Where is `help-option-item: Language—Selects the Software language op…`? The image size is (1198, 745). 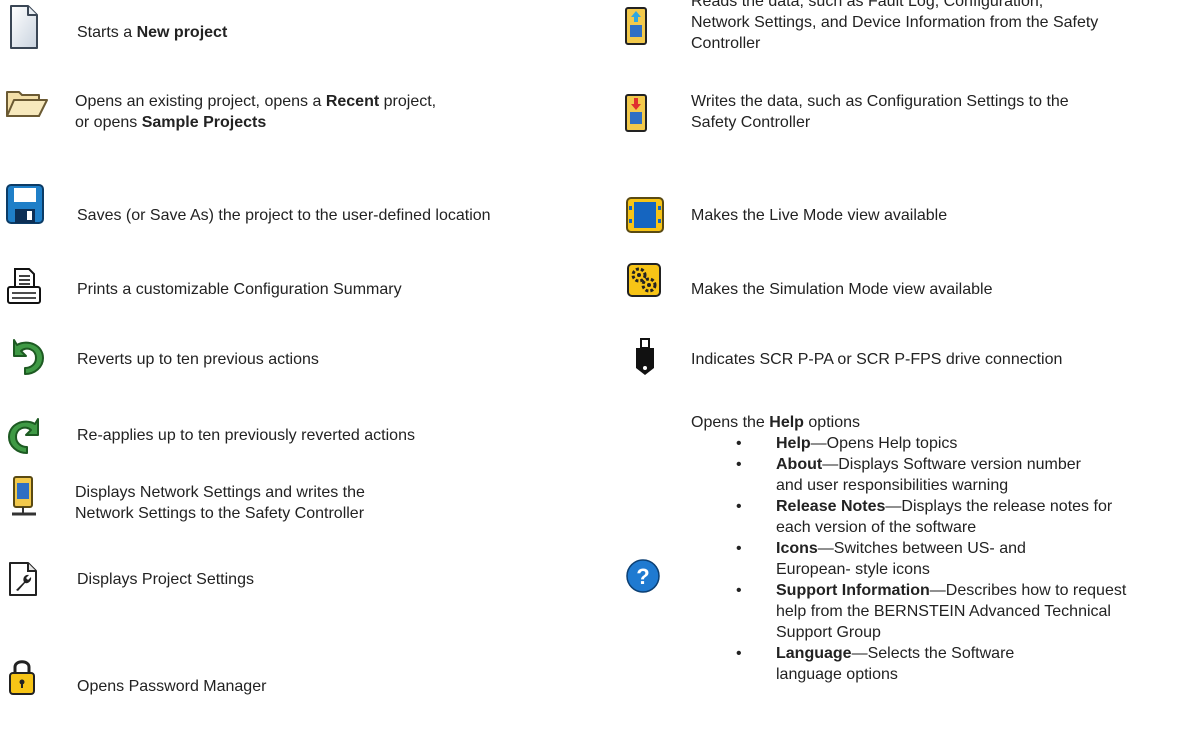
help-option-item: Language—Selects the Software language op… is located at coordinates (908, 664).